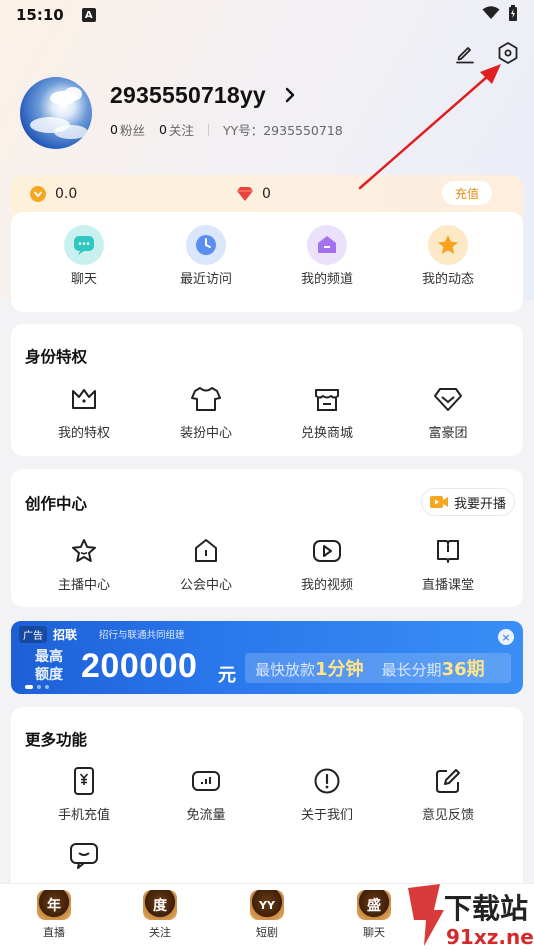  What do you see at coordinates (468, 502) in the screenshot?
I see `start-live-button: 我要开播` at bounding box center [468, 502].